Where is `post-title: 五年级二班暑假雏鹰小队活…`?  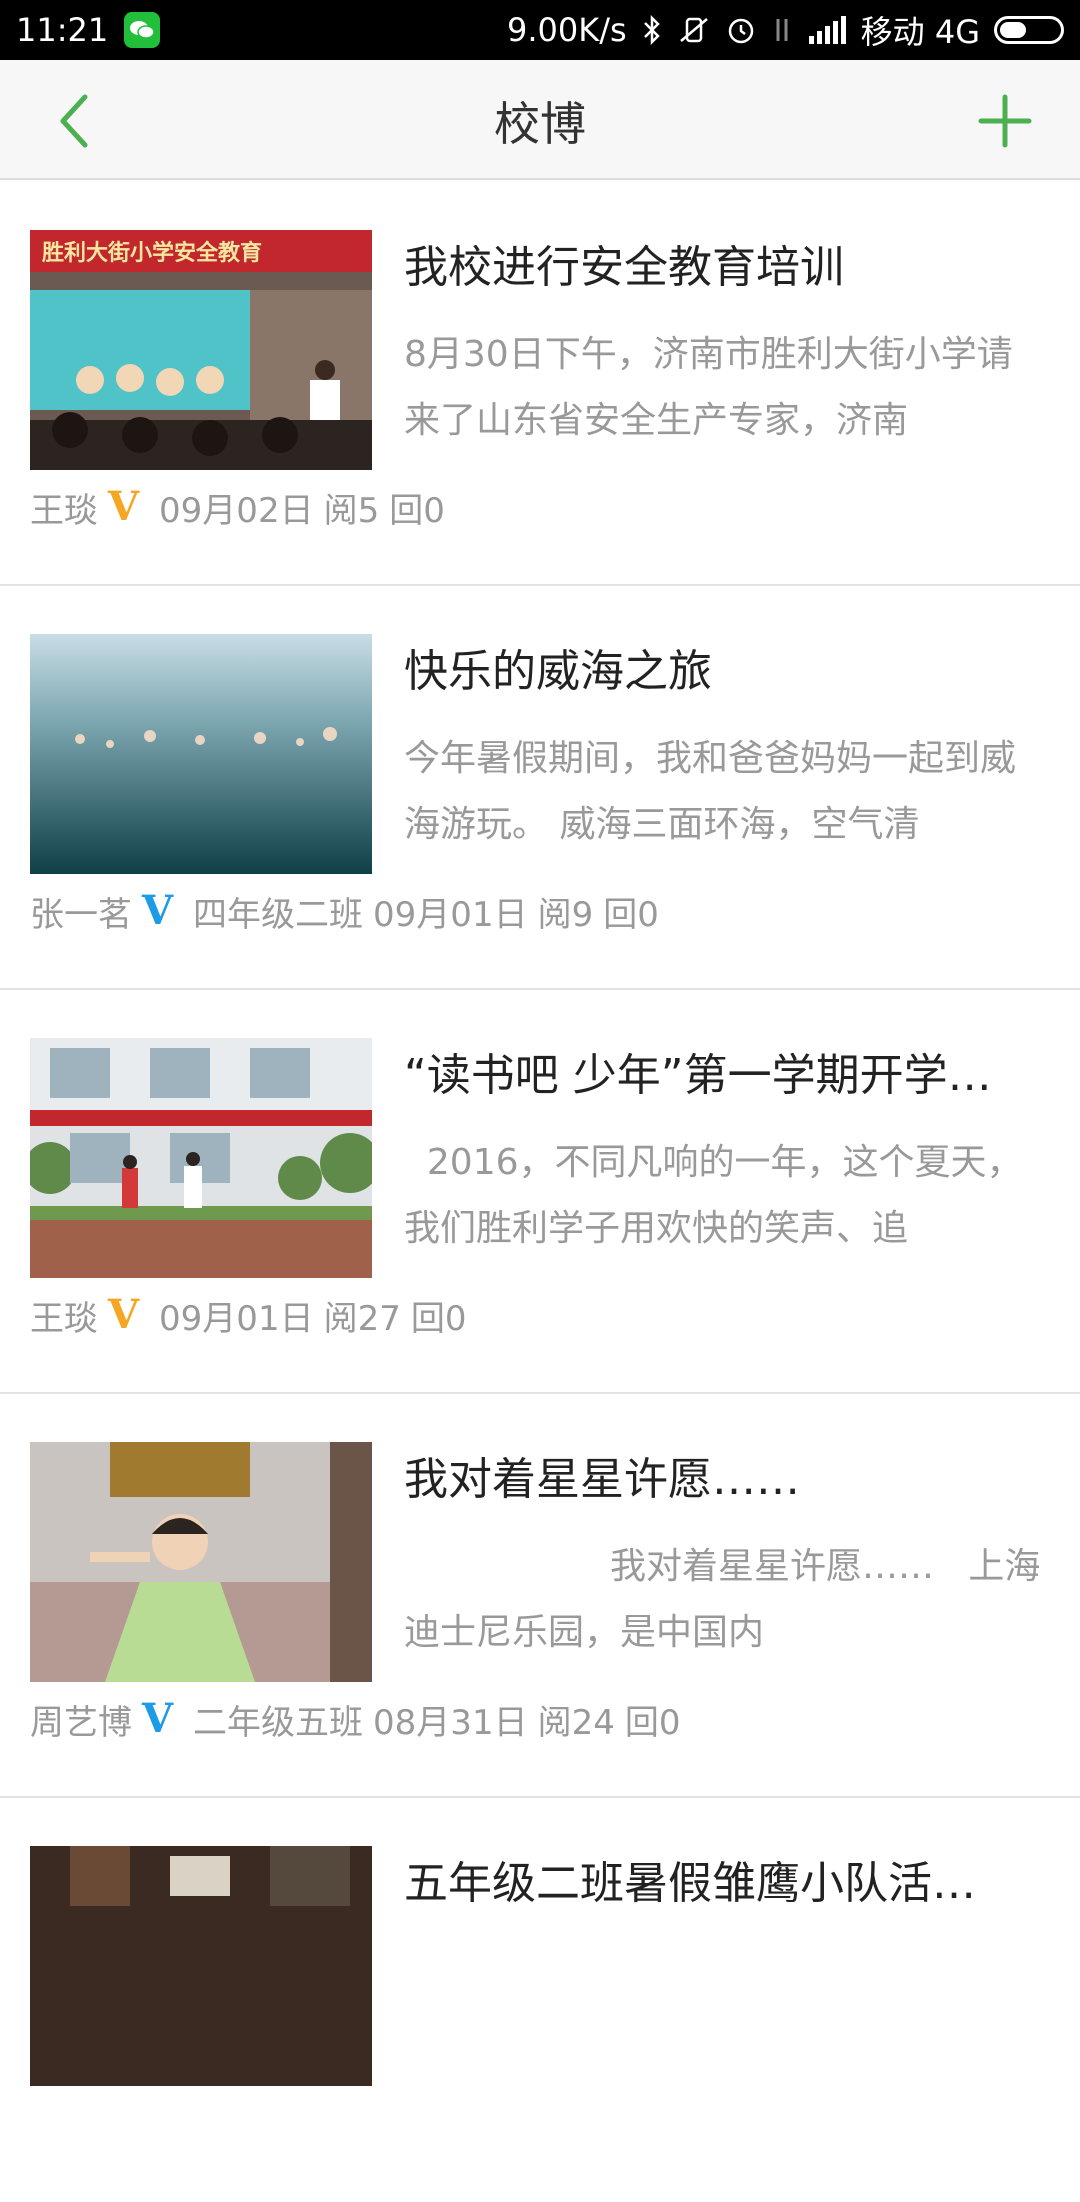
post-title: 五年级二班暑假雏鹰小队活… is located at coordinates (690, 1883).